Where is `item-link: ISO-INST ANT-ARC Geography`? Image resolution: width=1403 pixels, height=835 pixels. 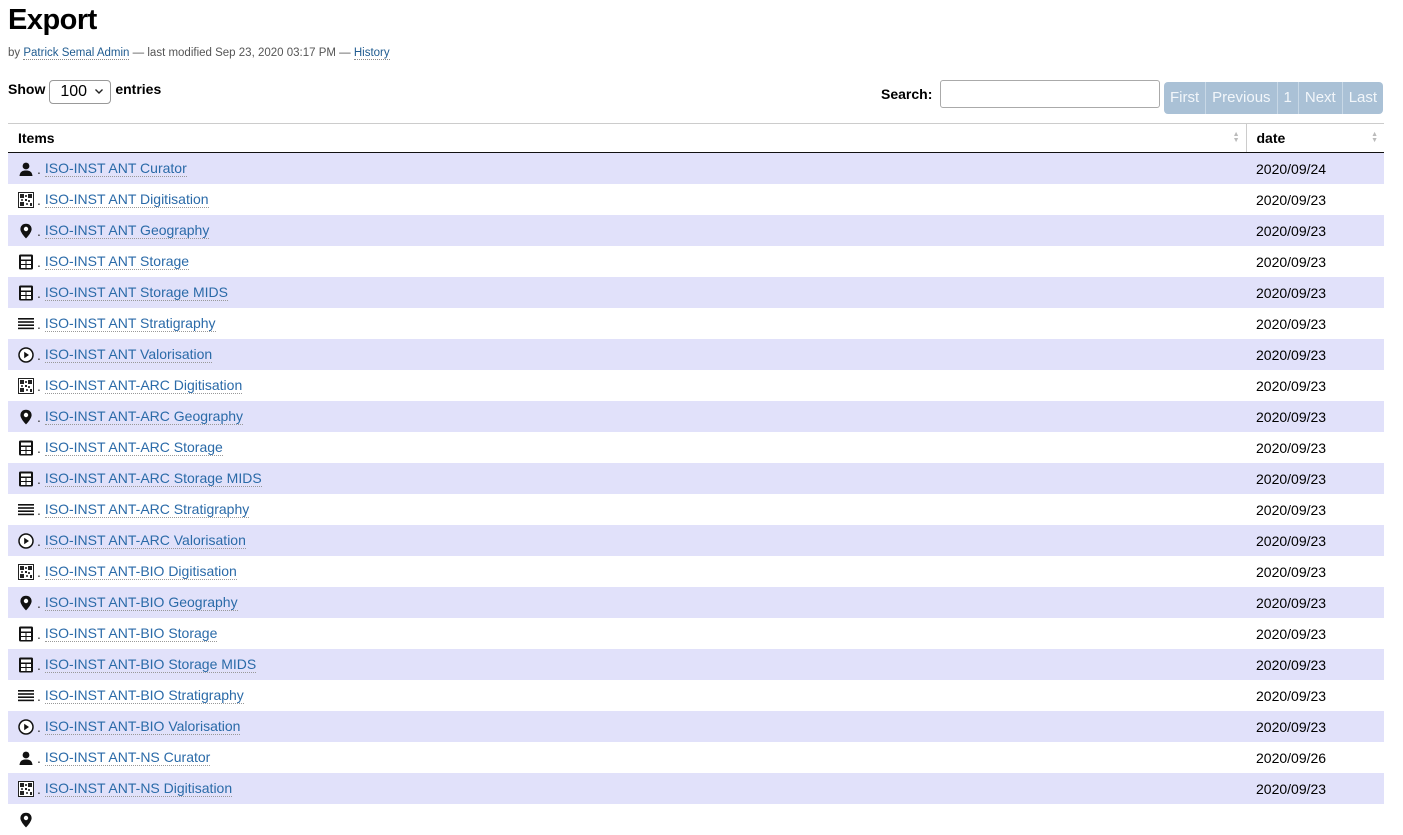
item-link: ISO-INST ANT-ARC Geography is located at coordinates (144, 416).